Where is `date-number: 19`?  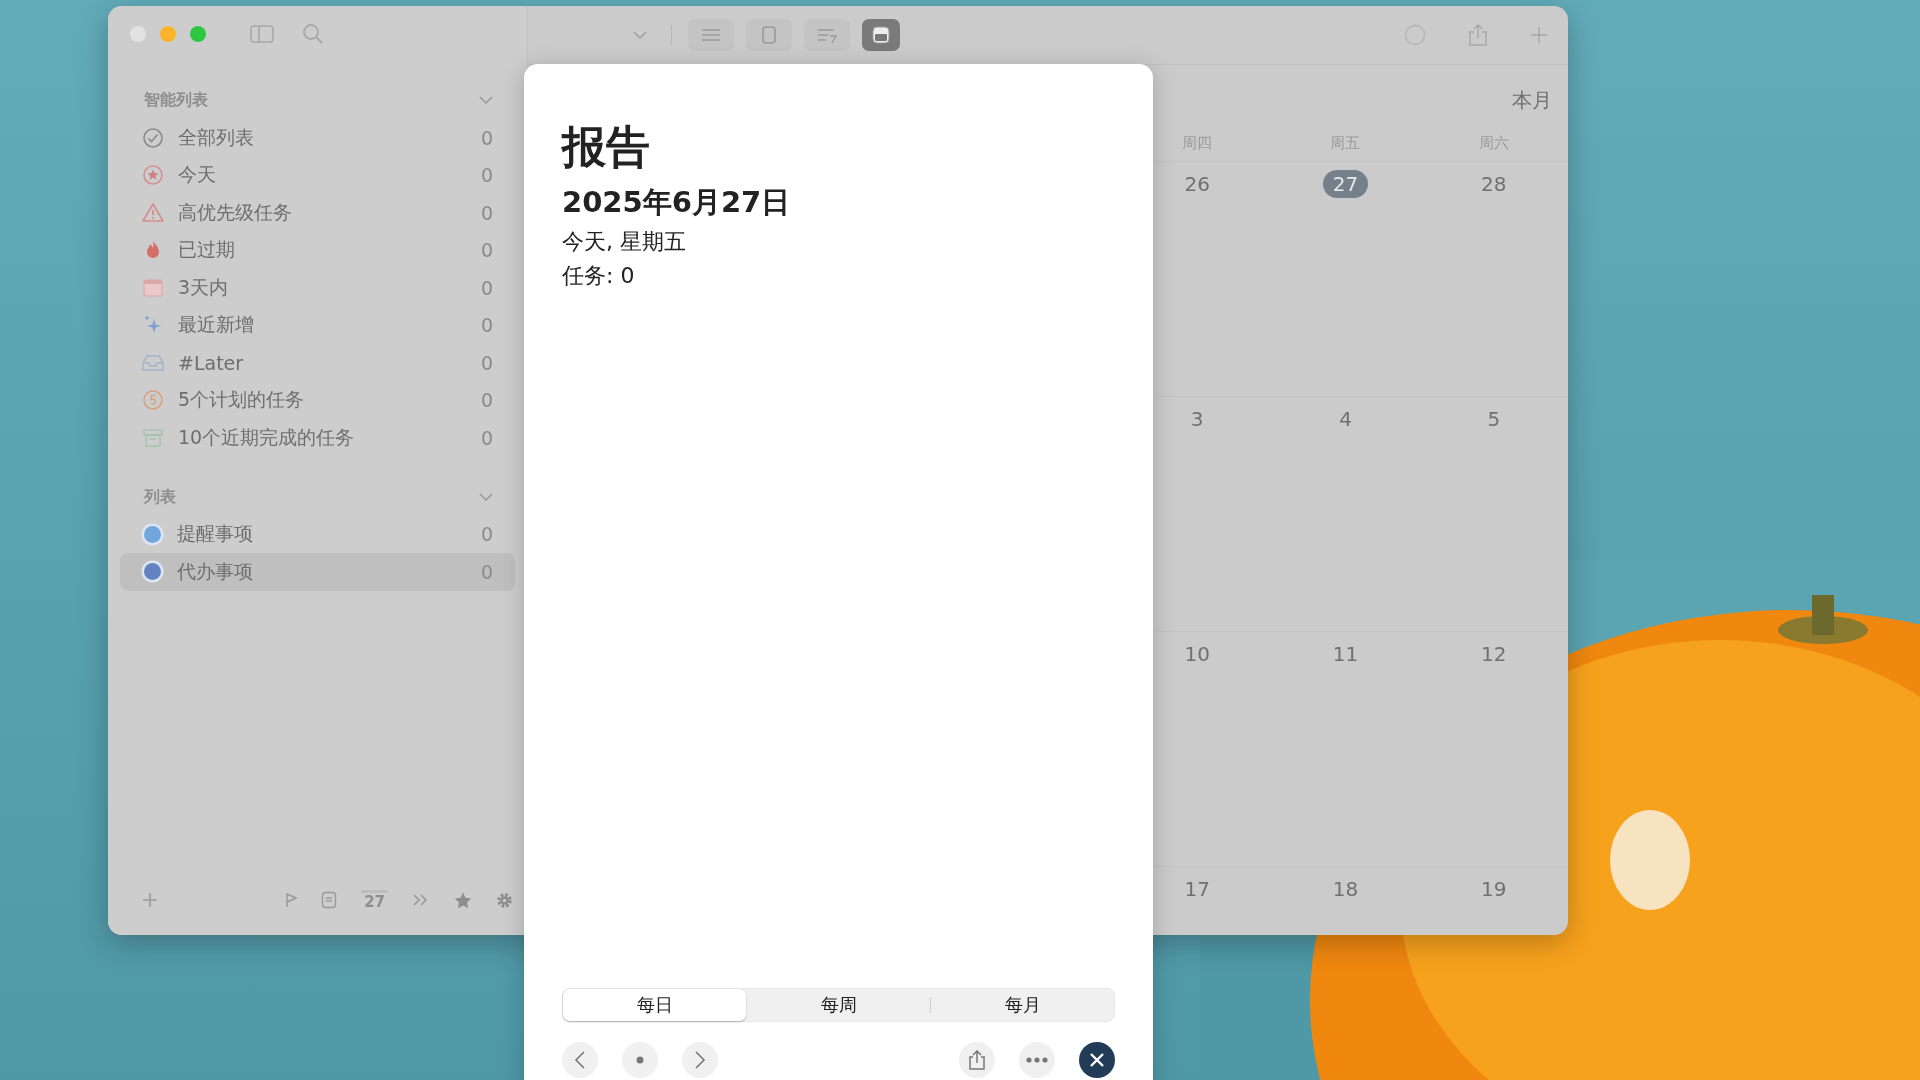 date-number: 19 is located at coordinates (1494, 889).